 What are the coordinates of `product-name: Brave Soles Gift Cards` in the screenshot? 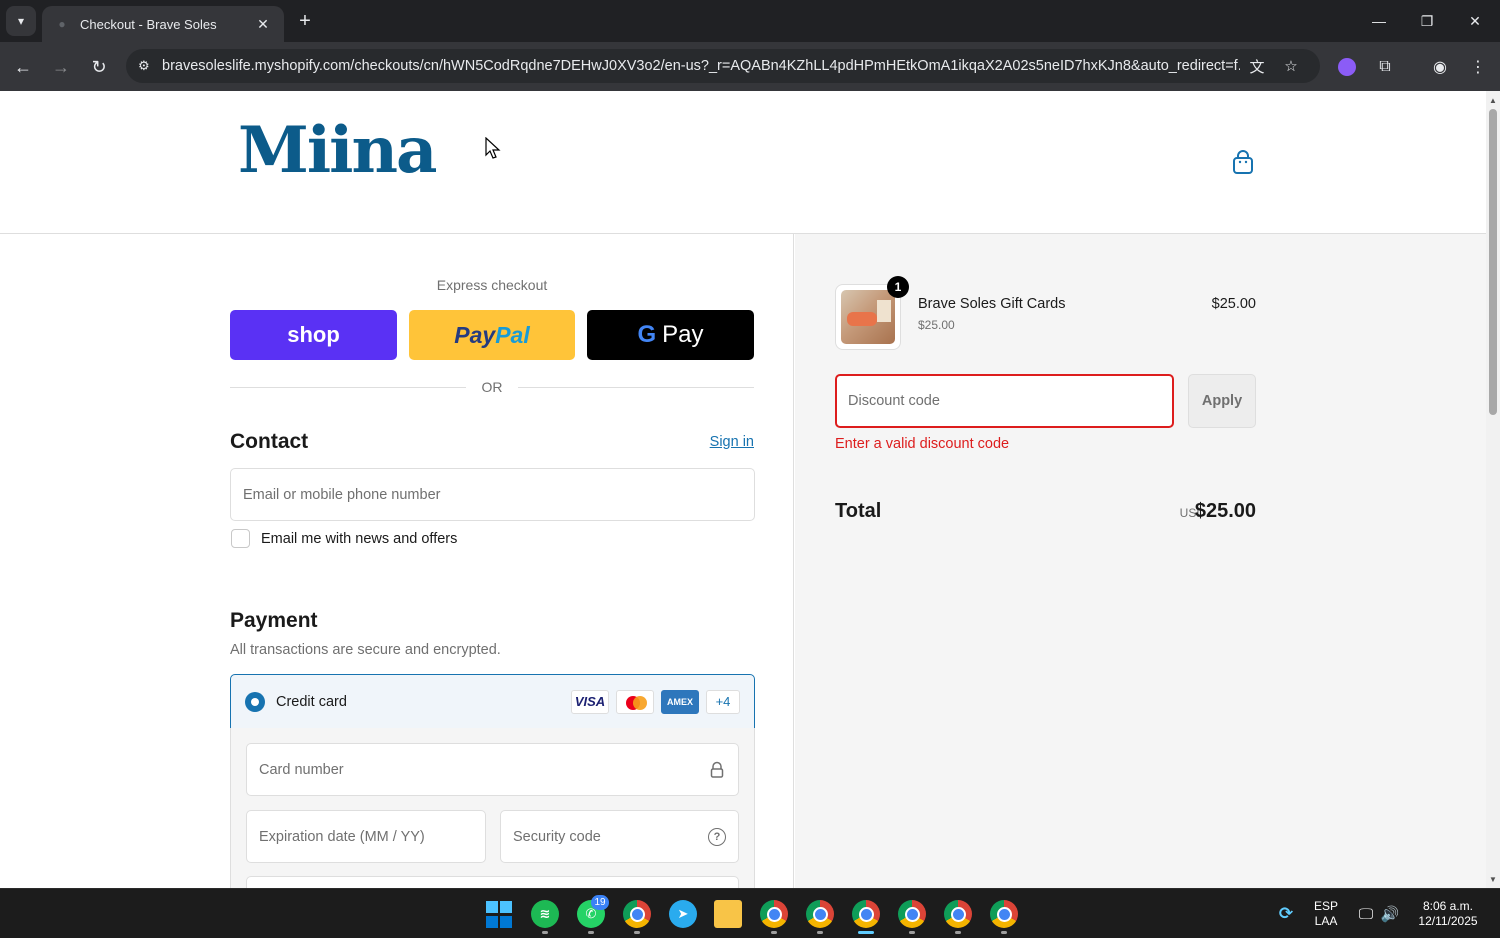 It's located at (992, 304).